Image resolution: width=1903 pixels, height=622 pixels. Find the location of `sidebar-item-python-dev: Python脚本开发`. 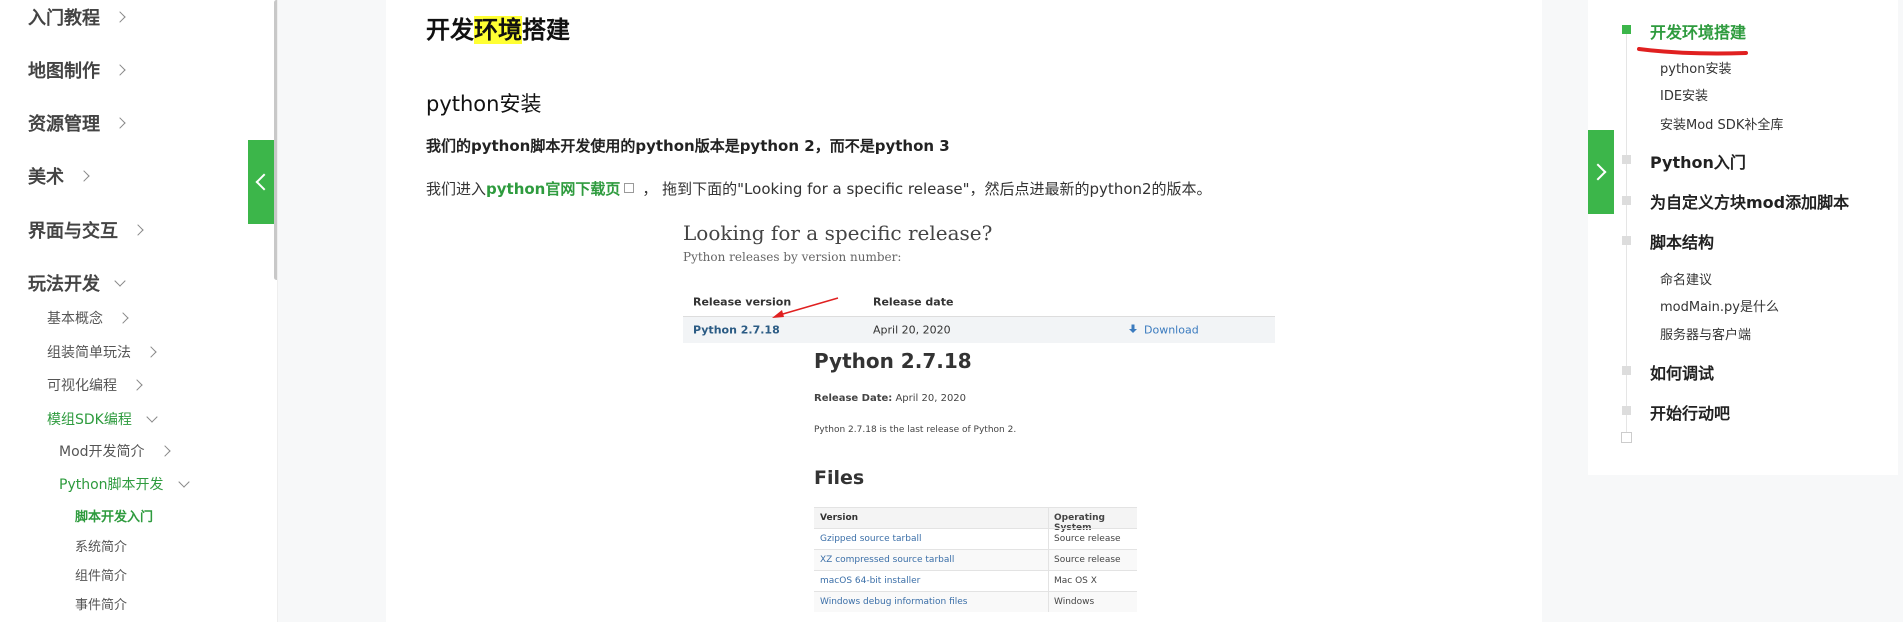

sidebar-item-python-dev: Python脚本开发 is located at coordinates (124, 484).